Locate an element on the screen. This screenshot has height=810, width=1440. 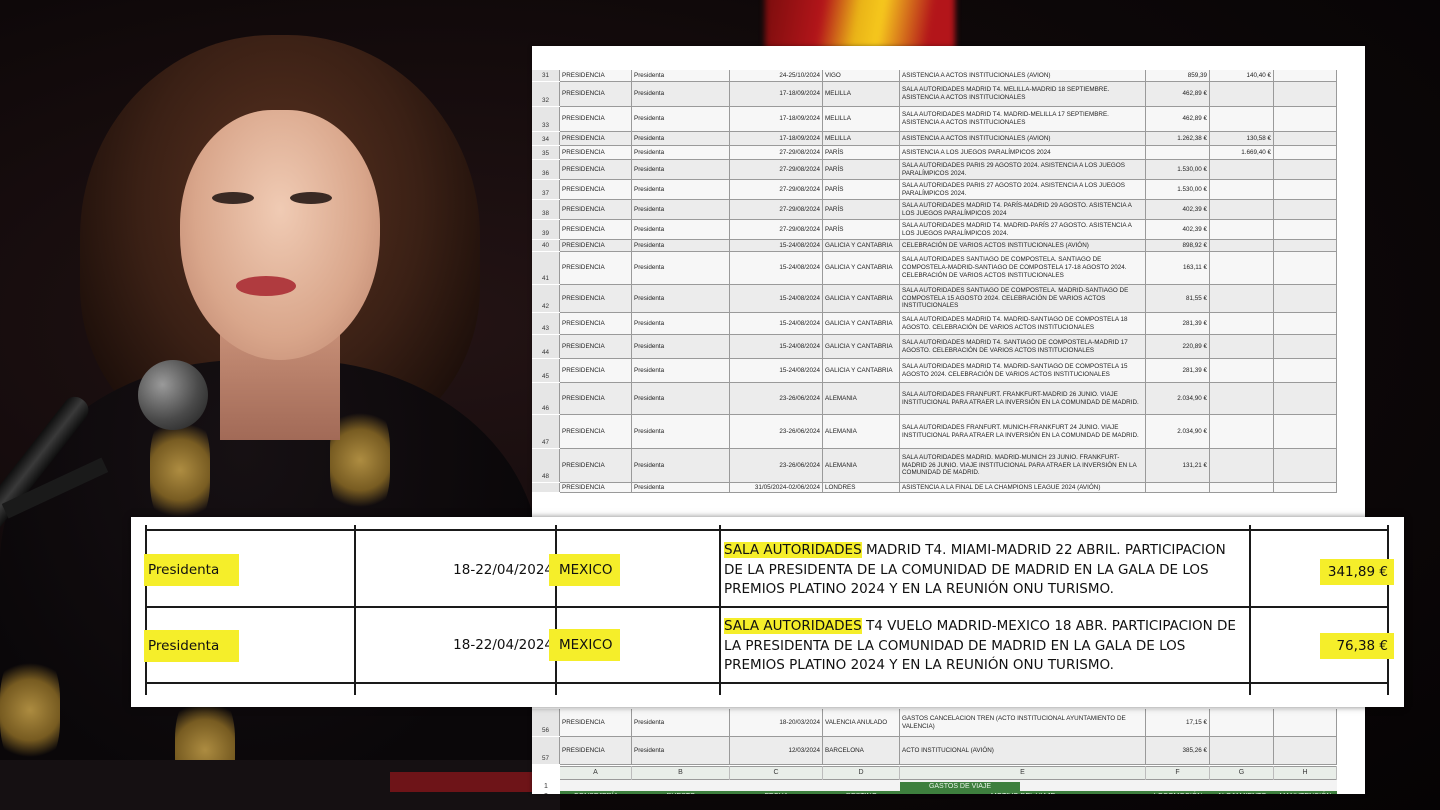
column-header: FECHA is located at coordinates (776, 792).